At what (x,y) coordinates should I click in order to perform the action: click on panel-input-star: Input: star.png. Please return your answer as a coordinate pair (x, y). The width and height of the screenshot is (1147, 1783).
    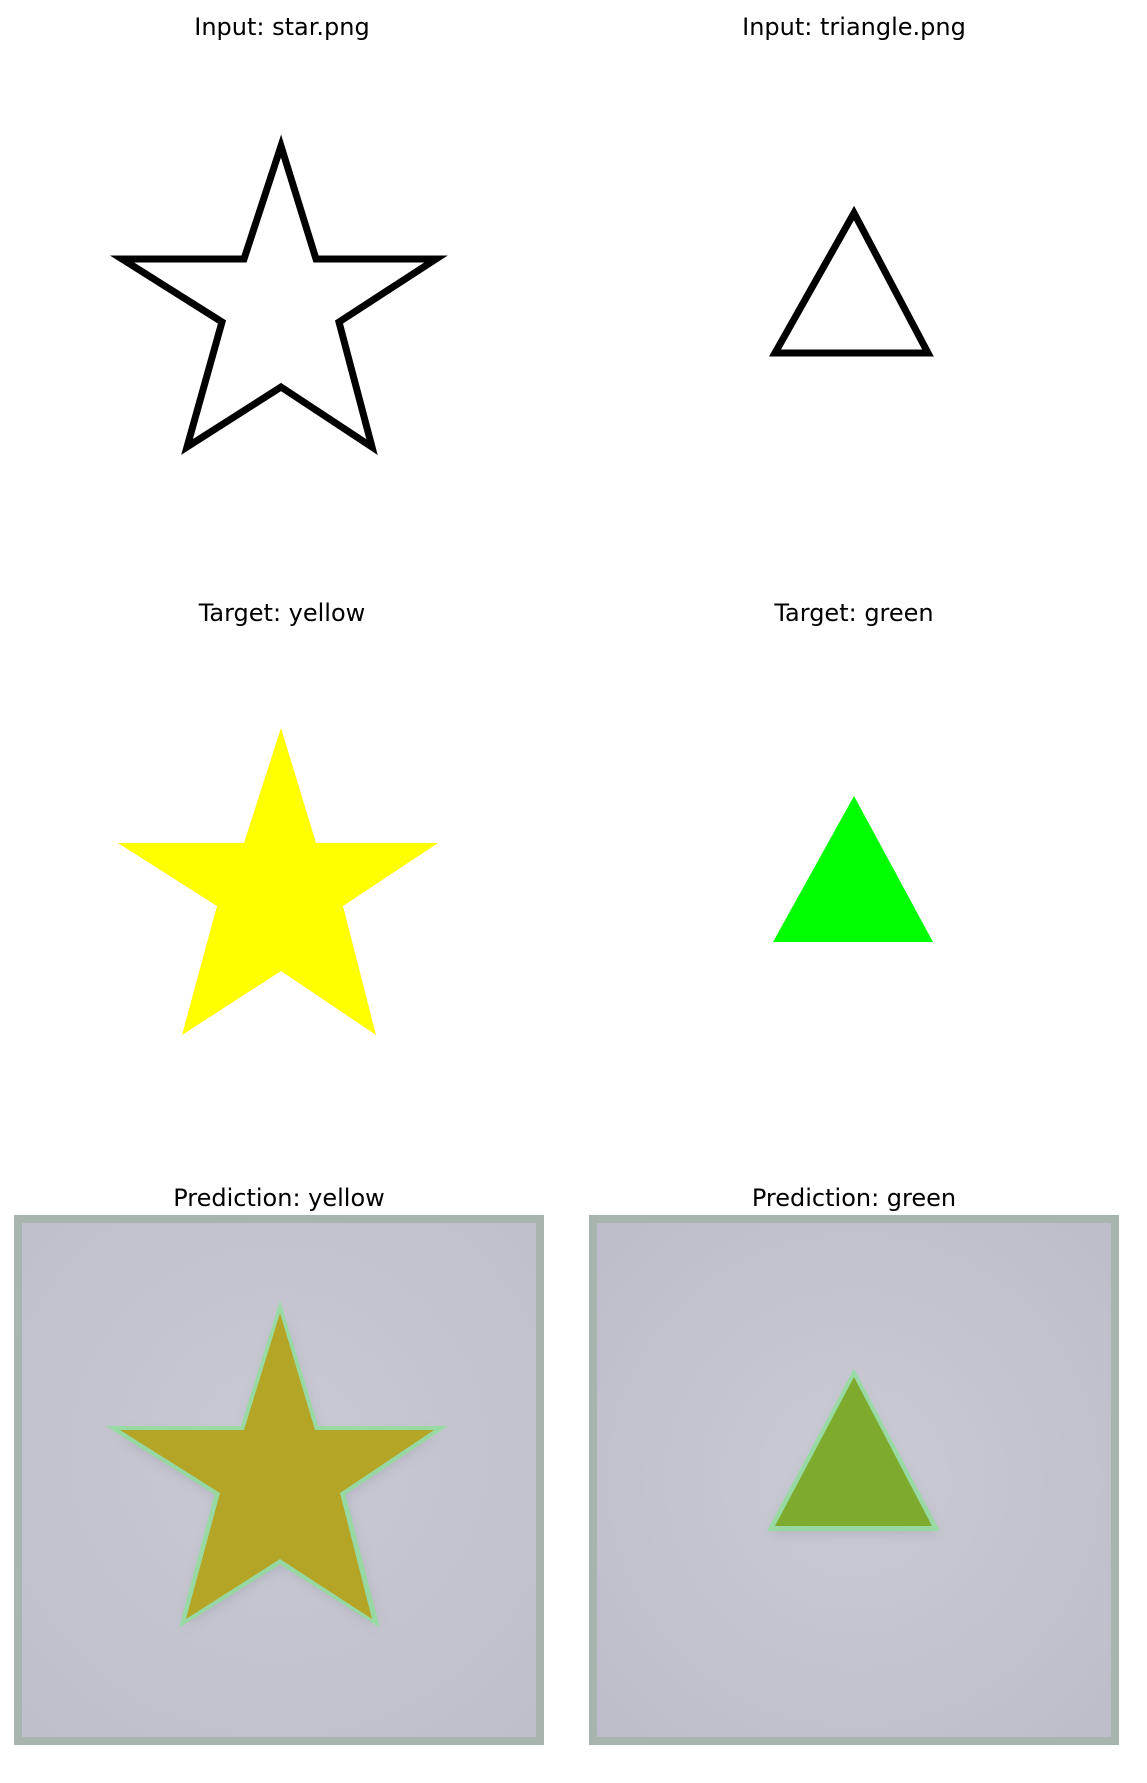
    Looking at the image, I should click on (282, 300).